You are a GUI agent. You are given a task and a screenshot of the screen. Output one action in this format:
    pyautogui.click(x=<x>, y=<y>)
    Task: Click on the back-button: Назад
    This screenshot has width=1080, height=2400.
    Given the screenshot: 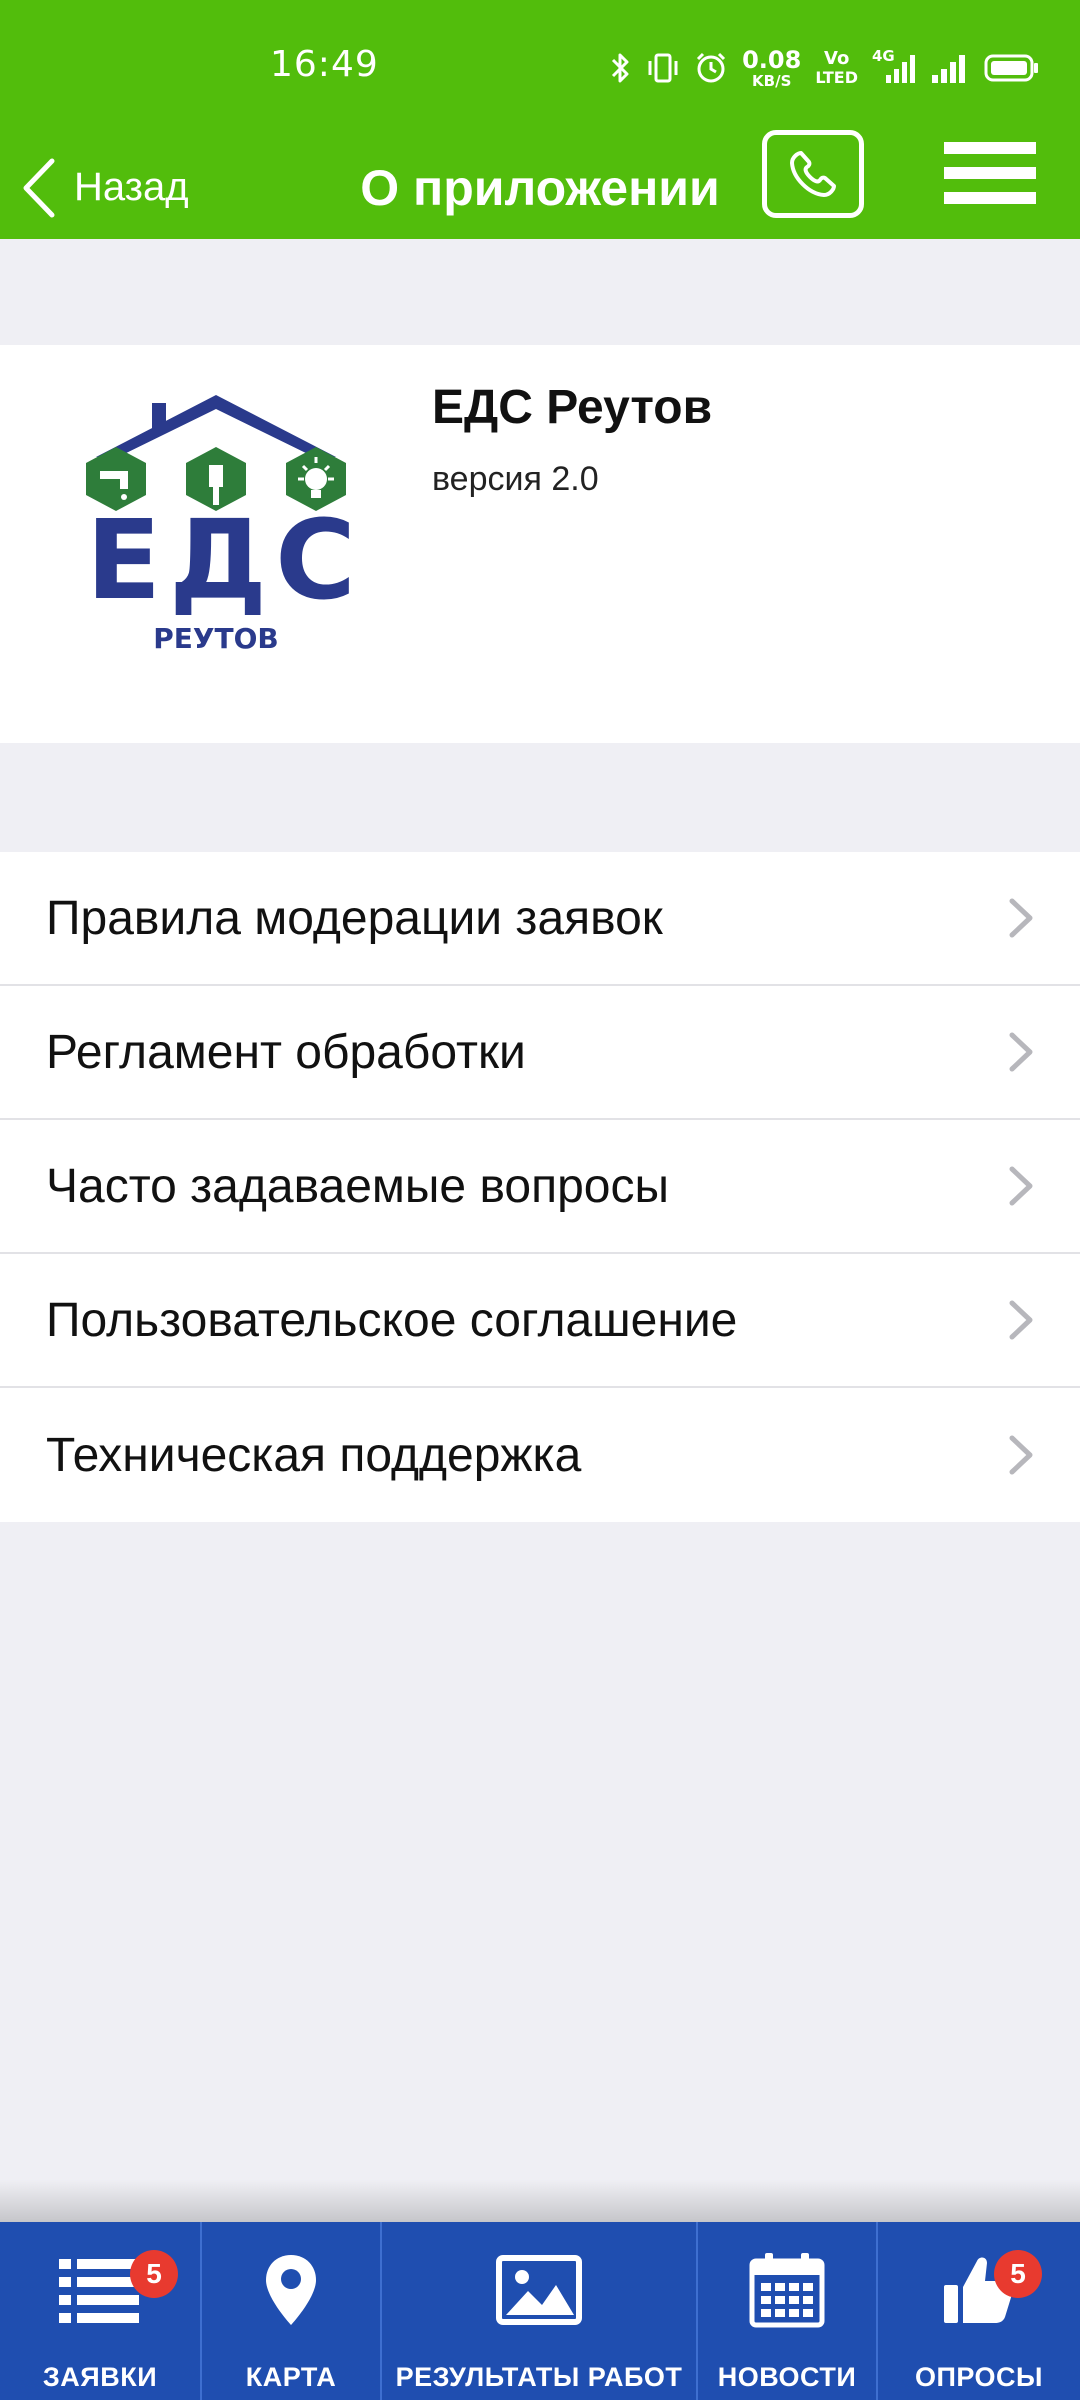 What is the action you would take?
    pyautogui.click(x=104, y=187)
    